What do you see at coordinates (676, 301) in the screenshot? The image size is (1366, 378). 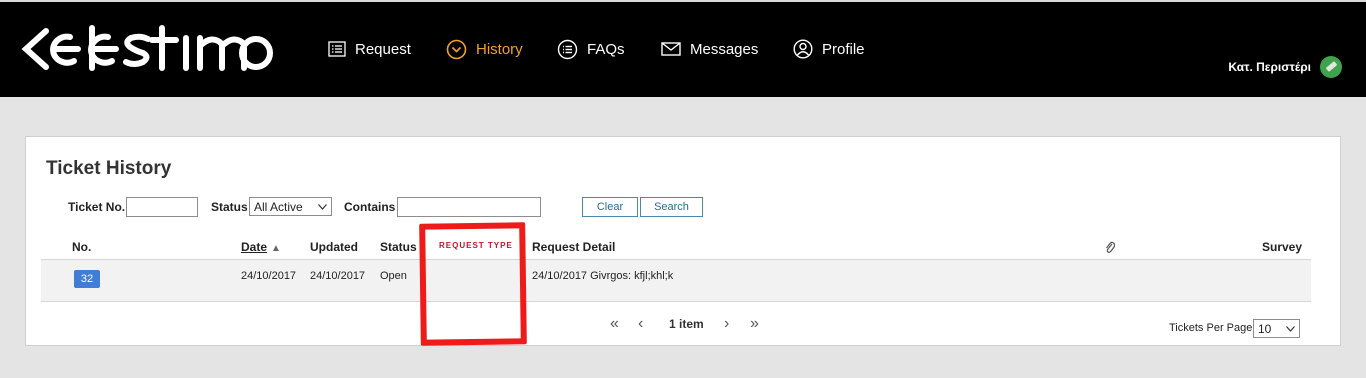 I see `row-divider` at bounding box center [676, 301].